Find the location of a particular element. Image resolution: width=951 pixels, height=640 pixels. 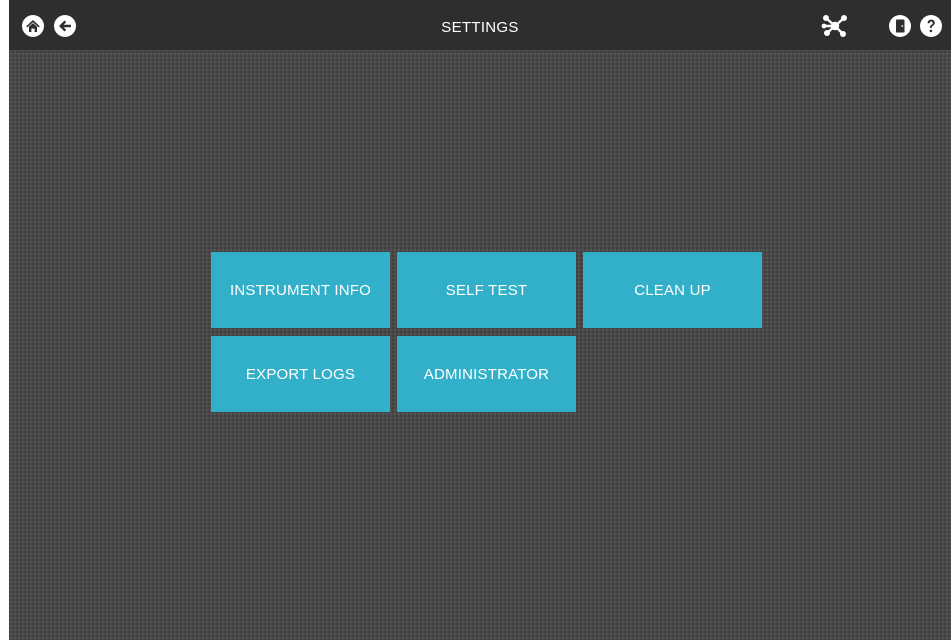

export-logs-label: EXPORT LOGS is located at coordinates (300, 374).